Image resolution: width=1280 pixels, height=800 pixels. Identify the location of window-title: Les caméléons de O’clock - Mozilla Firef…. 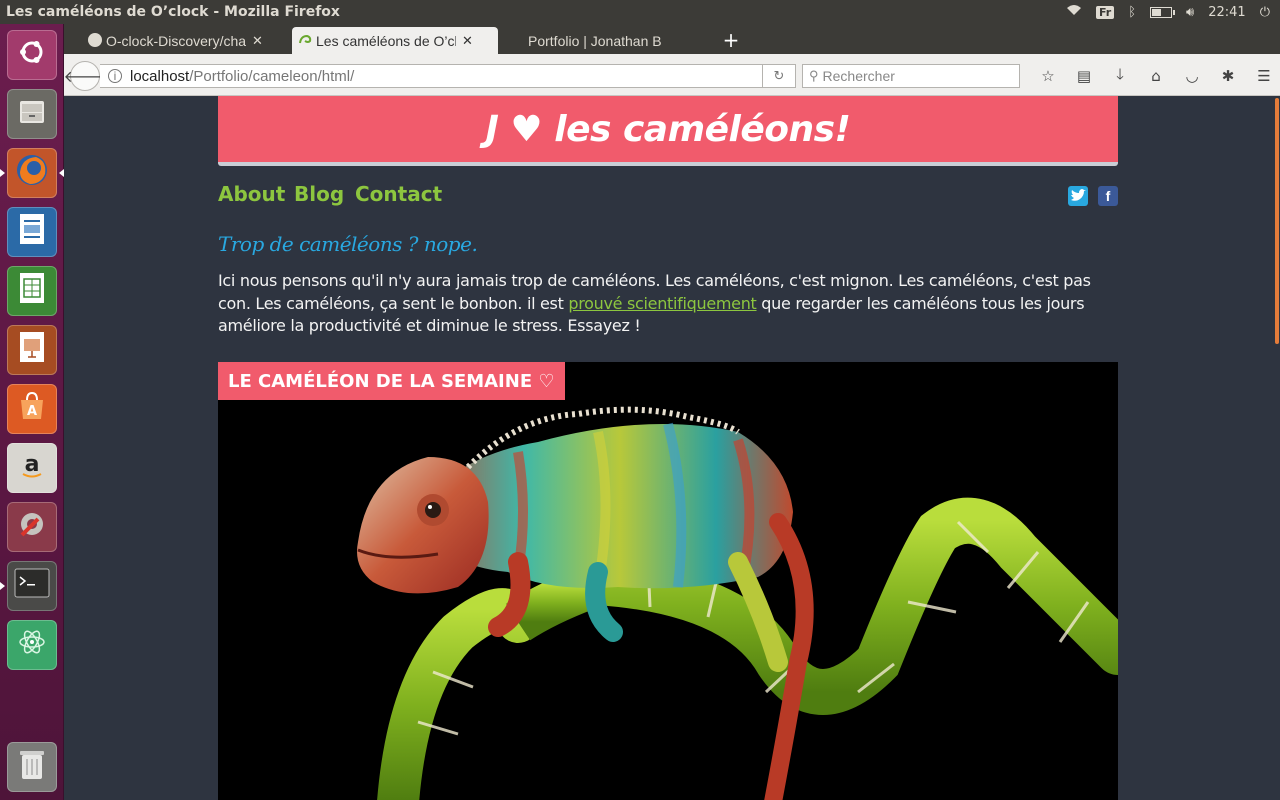
(173, 12).